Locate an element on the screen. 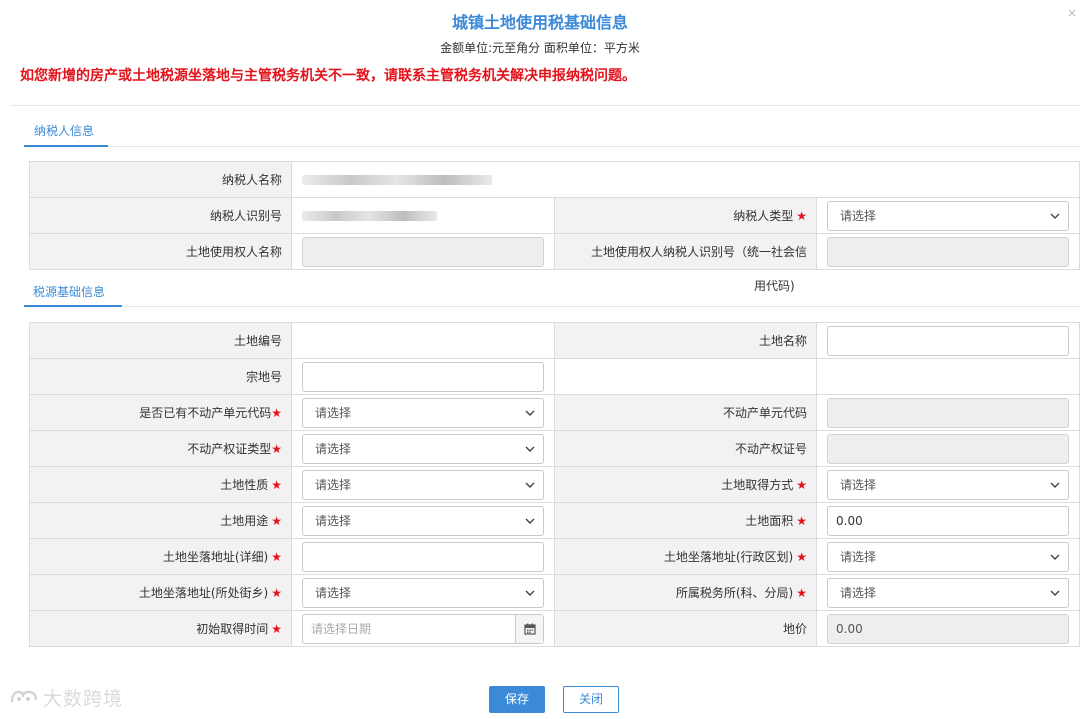 This screenshot has height=719, width=1080. land-area-label-cell: 土地面积 ★ is located at coordinates (685, 520).